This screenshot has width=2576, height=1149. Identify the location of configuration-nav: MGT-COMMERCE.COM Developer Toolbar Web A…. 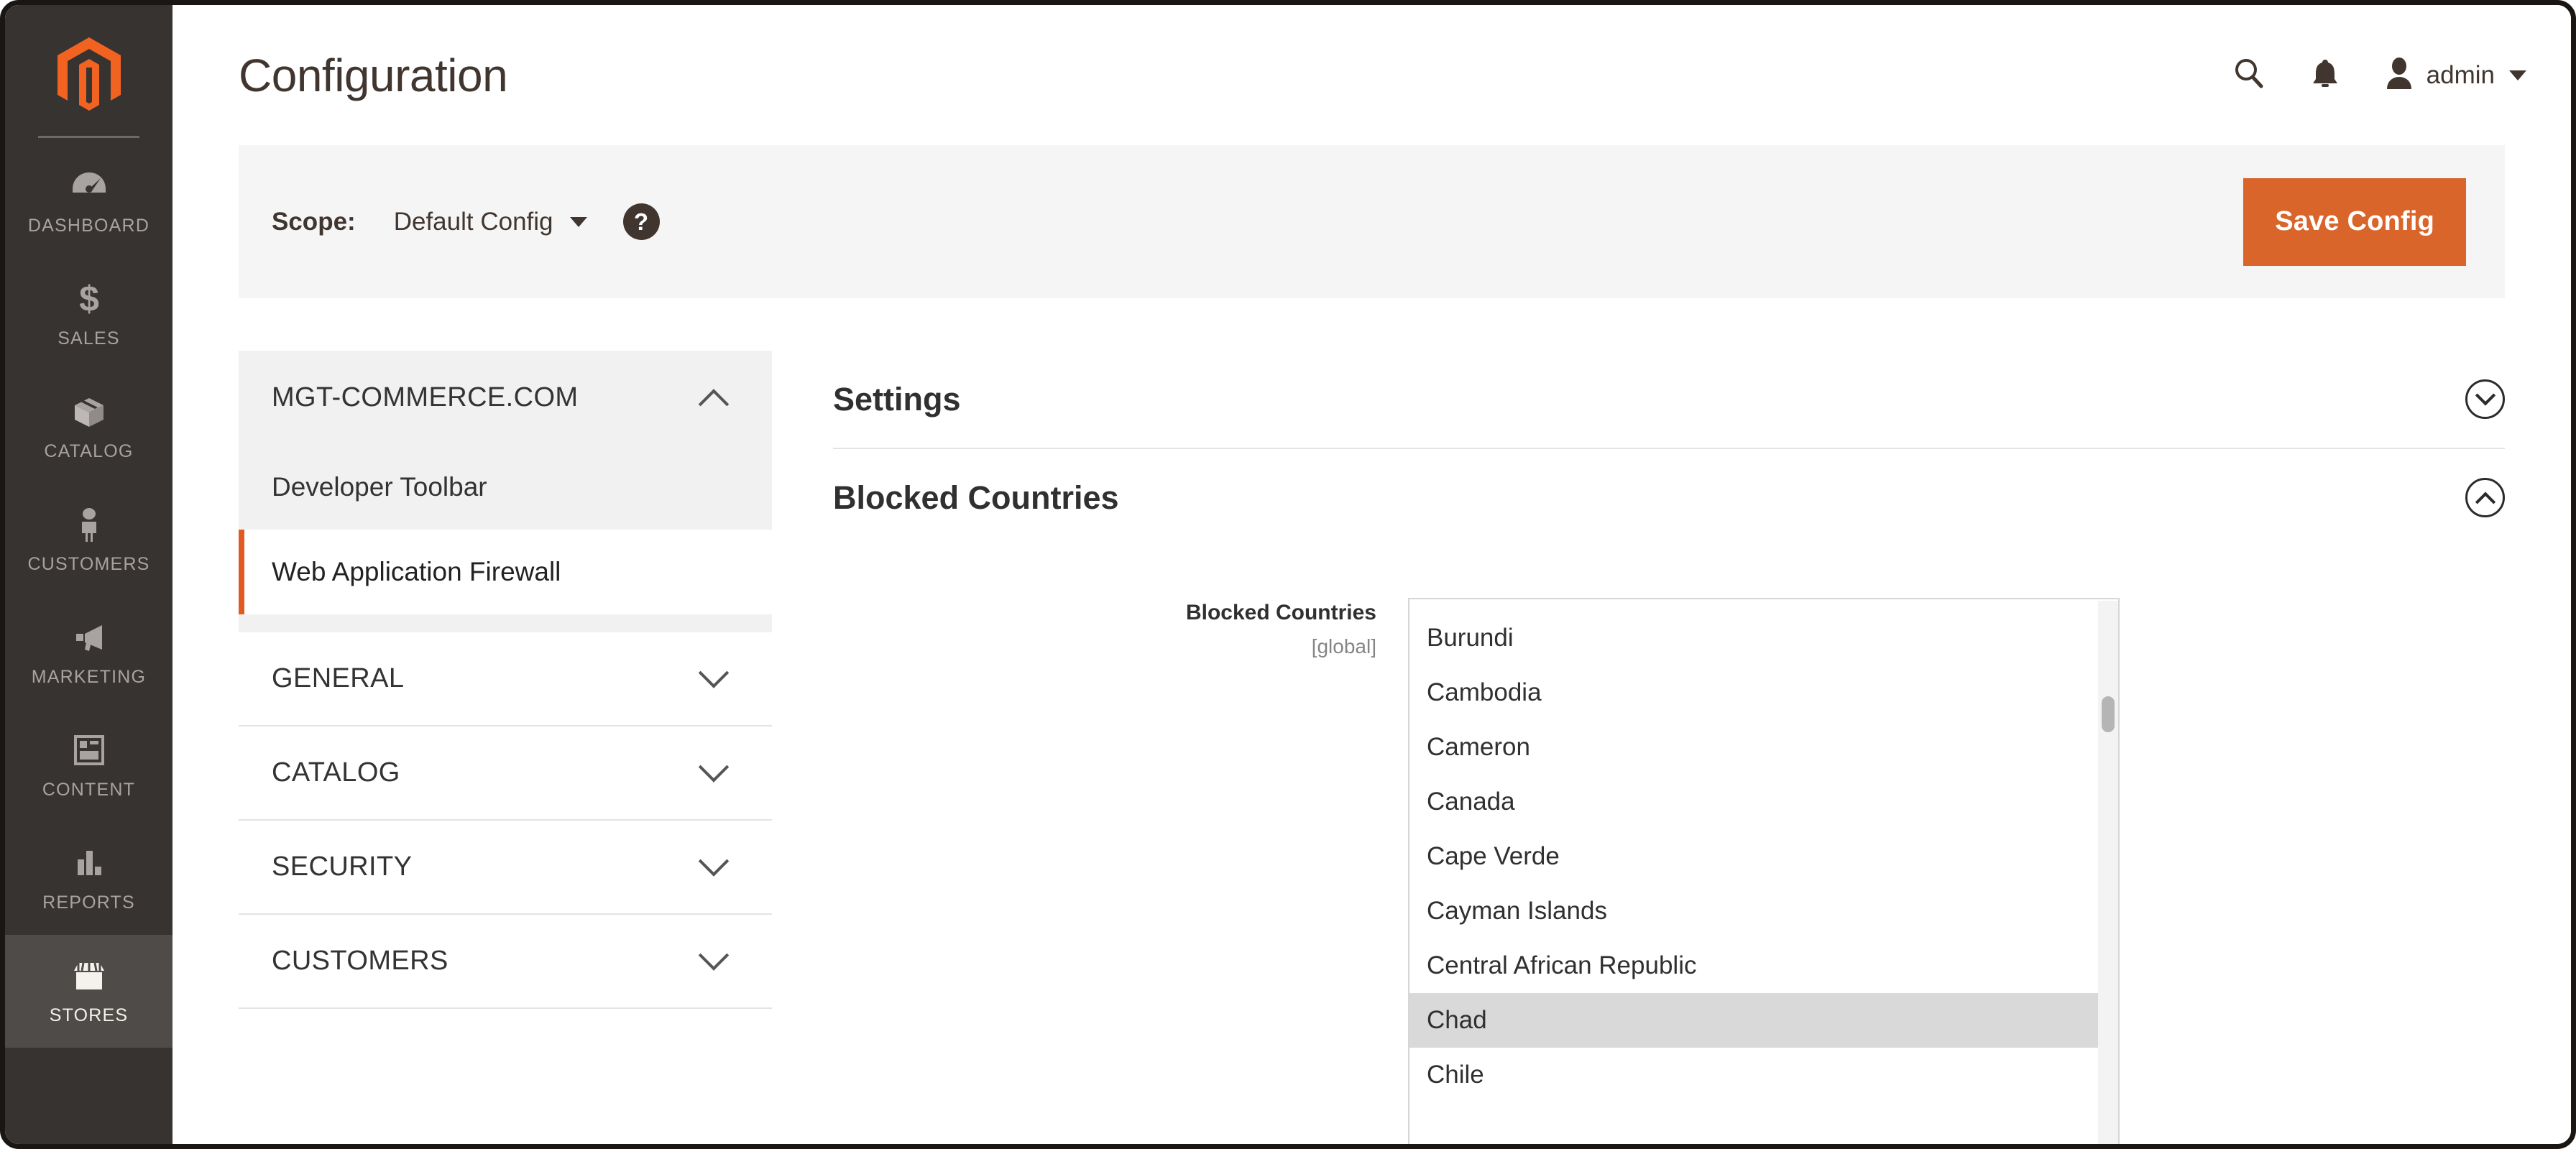
(505, 747).